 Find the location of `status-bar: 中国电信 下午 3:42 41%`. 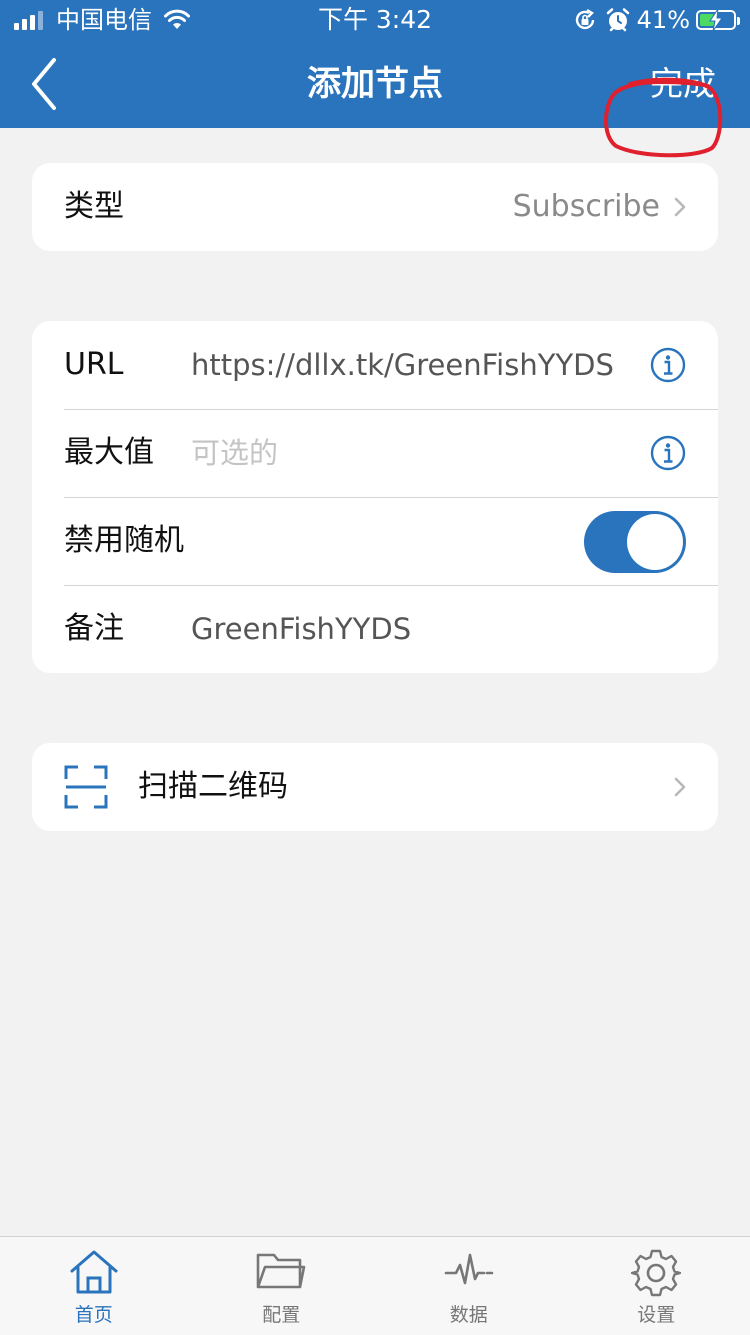

status-bar: 中国电信 下午 3:42 41% is located at coordinates (375, 20).